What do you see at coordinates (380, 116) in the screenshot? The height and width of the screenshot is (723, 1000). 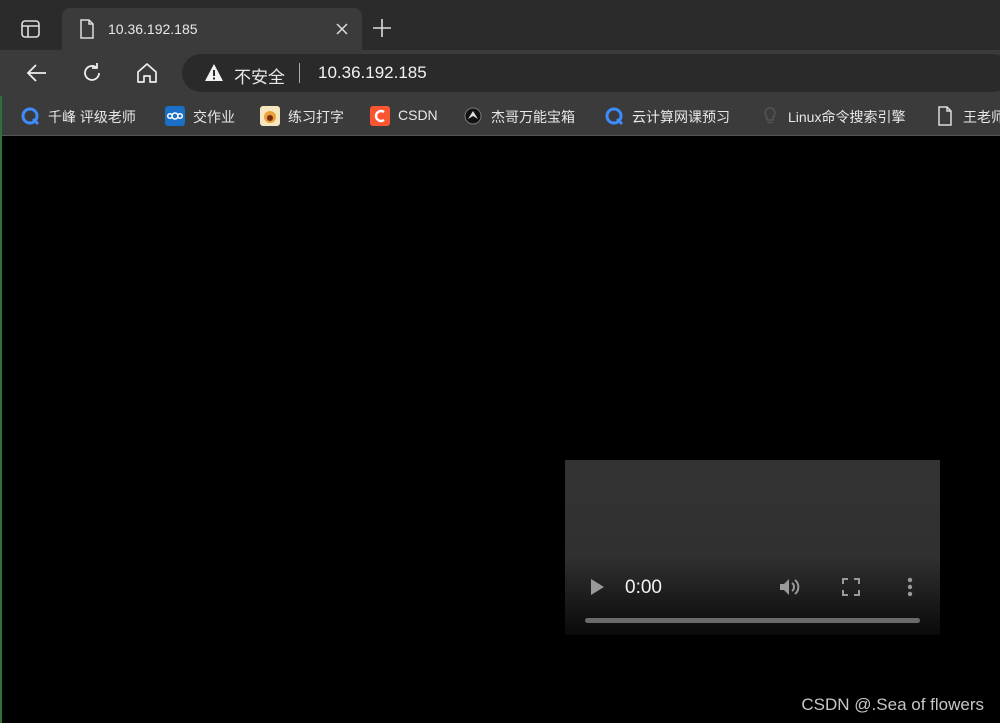 I see `csdn-icon` at bounding box center [380, 116].